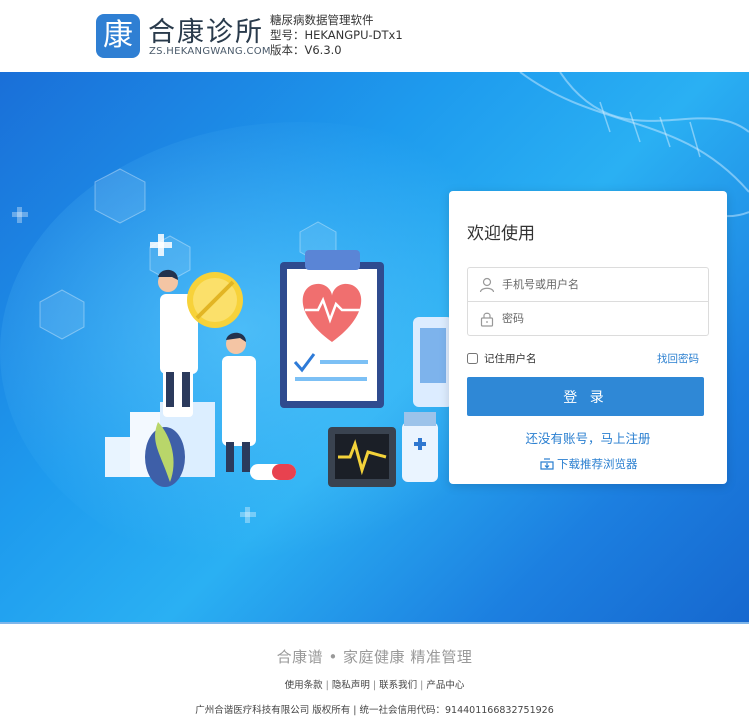 The width and height of the screenshot is (749, 720). What do you see at coordinates (602, 318) in the screenshot?
I see `password-input` at bounding box center [602, 318].